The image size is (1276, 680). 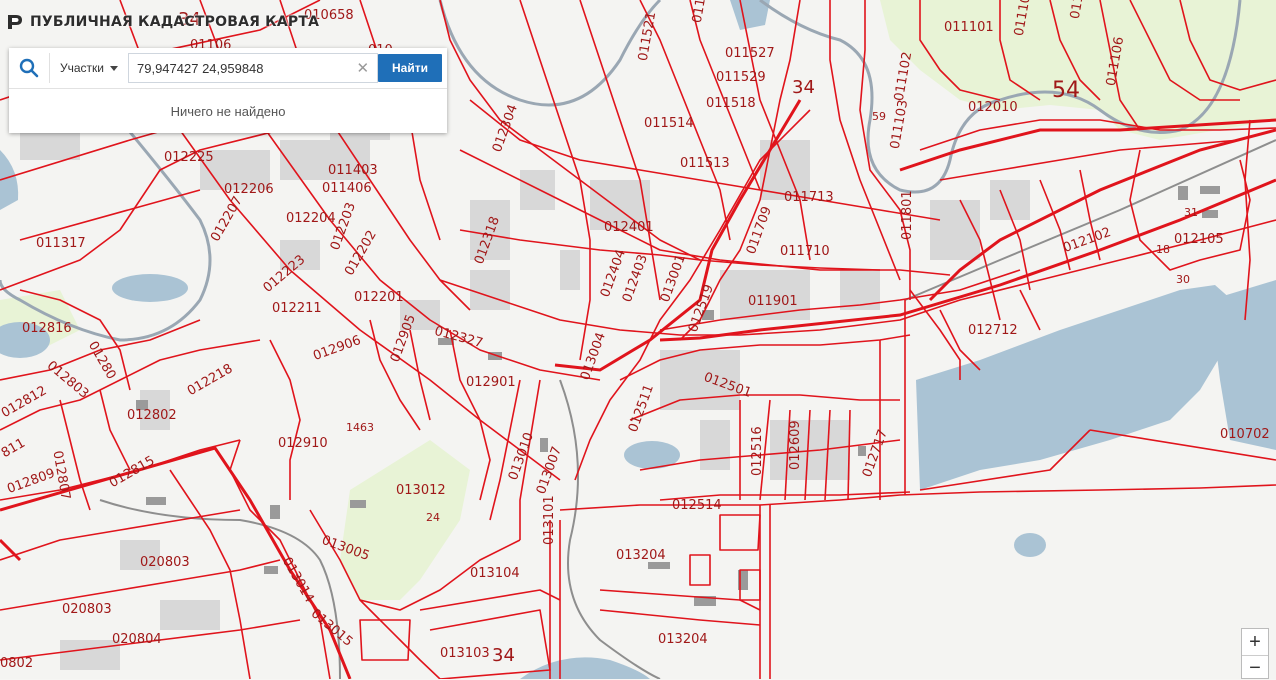 What do you see at coordinates (200, 68) in the screenshot?
I see `search-query-text: 79,947427 24,959848` at bounding box center [200, 68].